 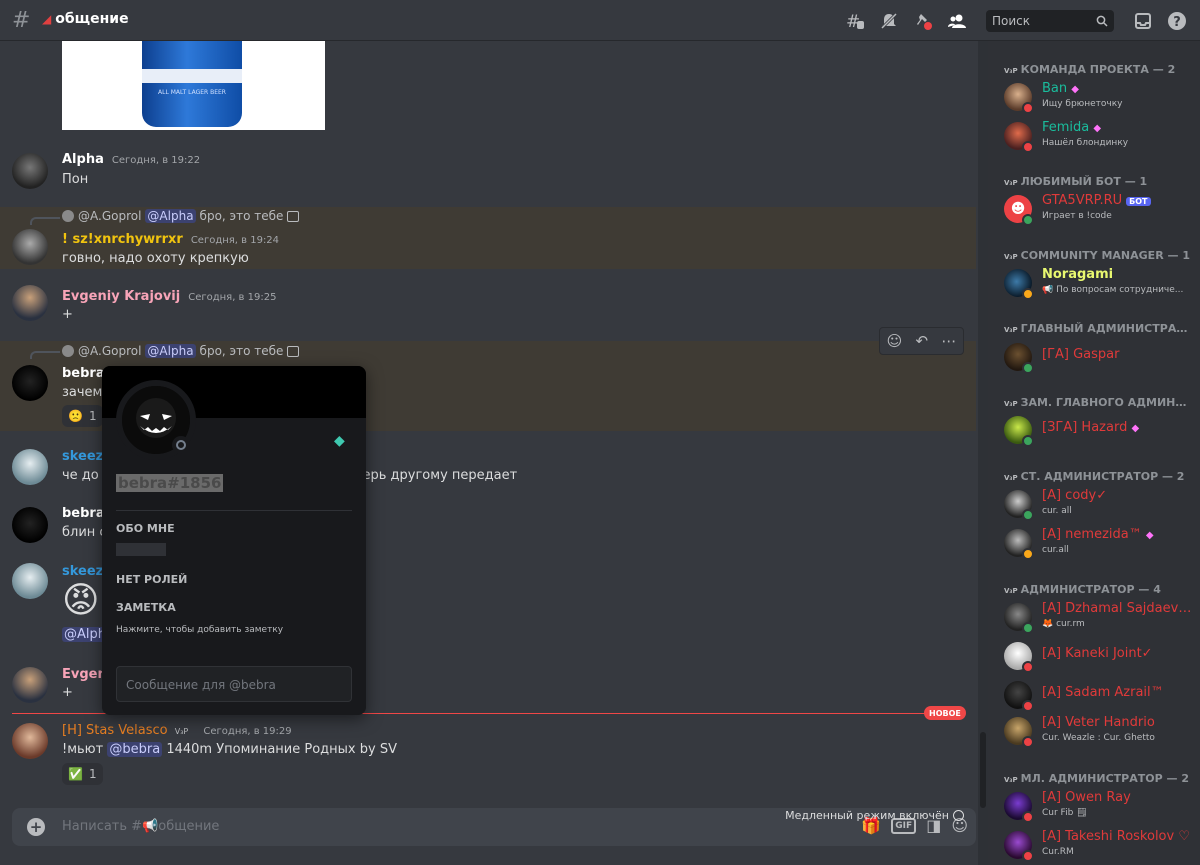 What do you see at coordinates (82, 774) in the screenshot?
I see `reaction: ✅ 1` at bounding box center [82, 774].